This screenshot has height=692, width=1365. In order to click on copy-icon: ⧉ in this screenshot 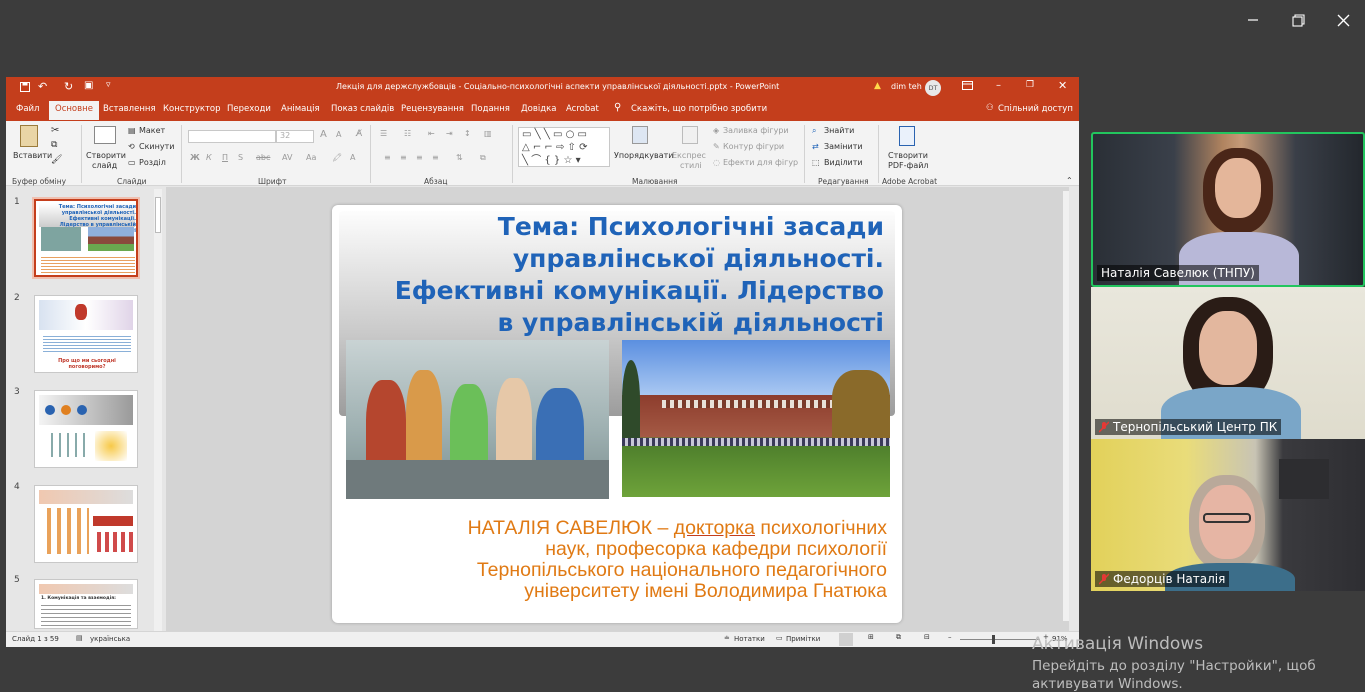, I will do `click(54, 145)`.